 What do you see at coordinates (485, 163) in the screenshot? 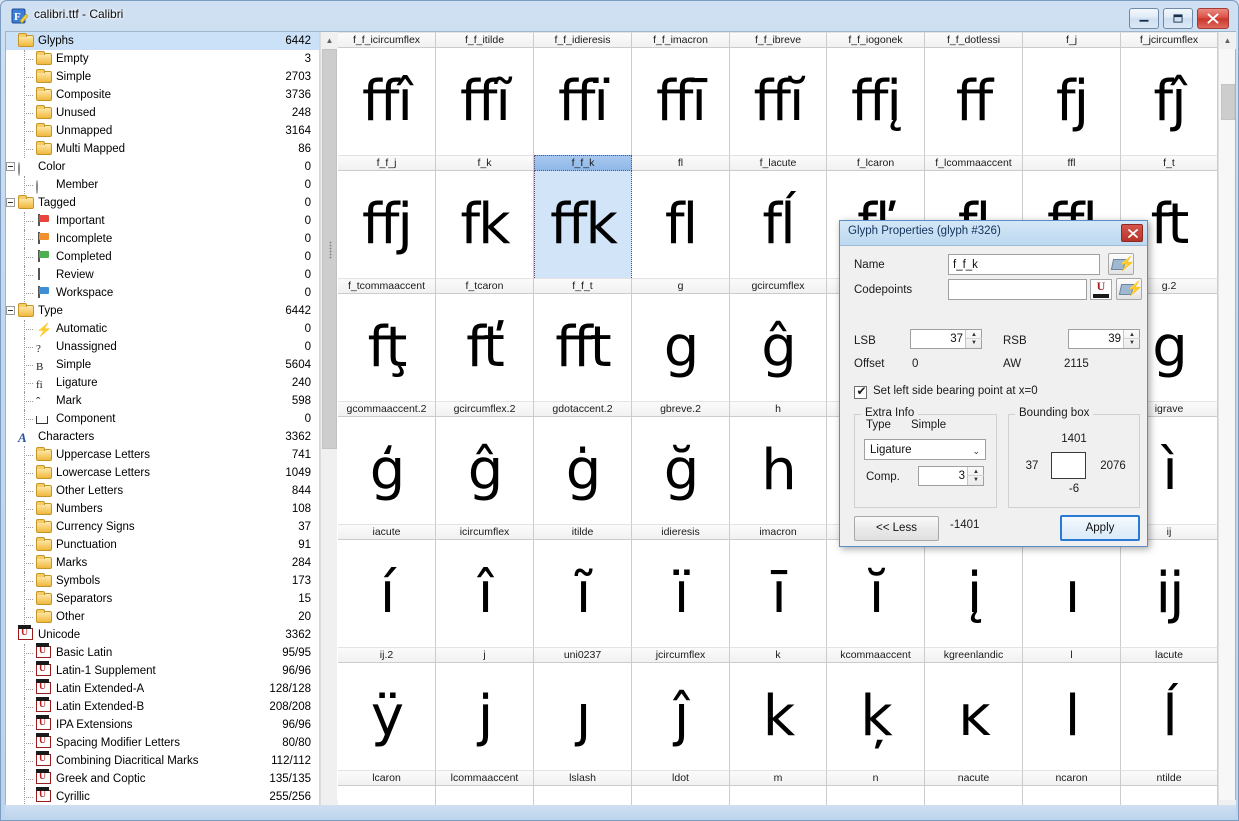
I see `glyph-cell-label: f_k` at bounding box center [485, 163].